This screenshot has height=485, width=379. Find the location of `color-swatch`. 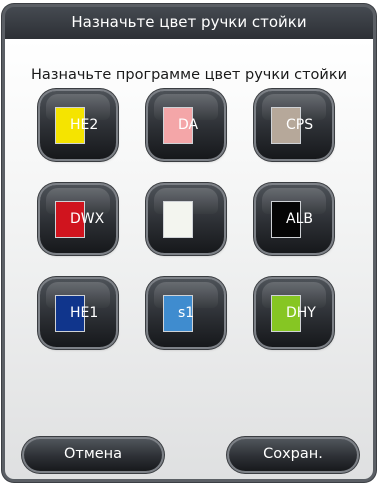

color-swatch is located at coordinates (178, 219).